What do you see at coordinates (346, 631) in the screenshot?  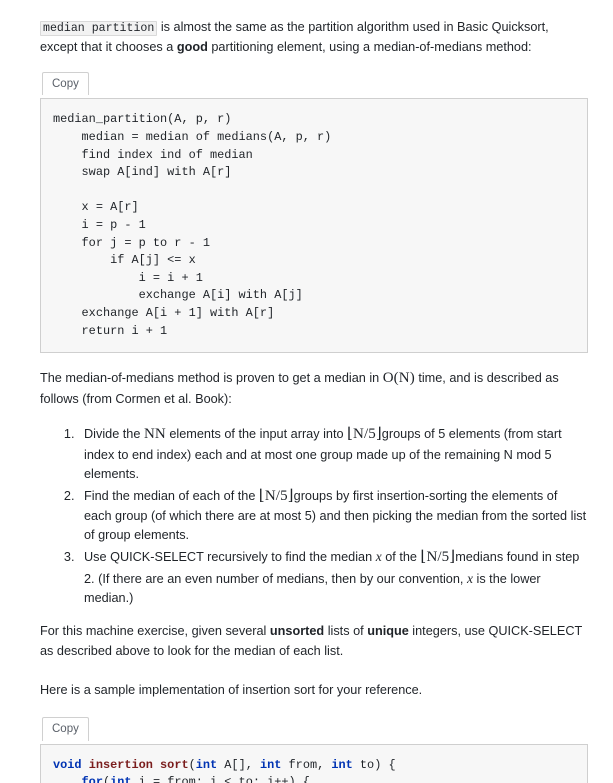 I see `exercise-text-2: lists of` at bounding box center [346, 631].